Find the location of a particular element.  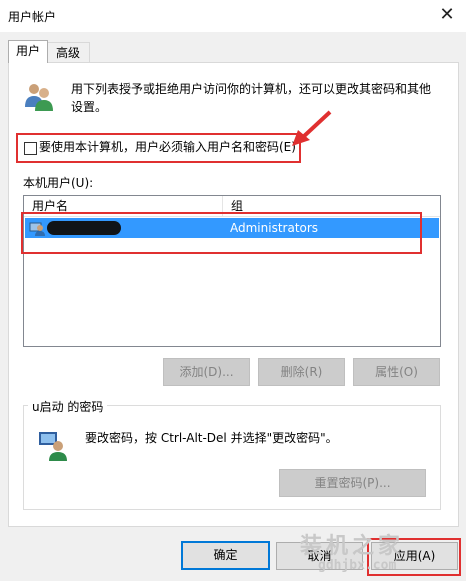

annotation-box-user-row is located at coordinates (221, 233).